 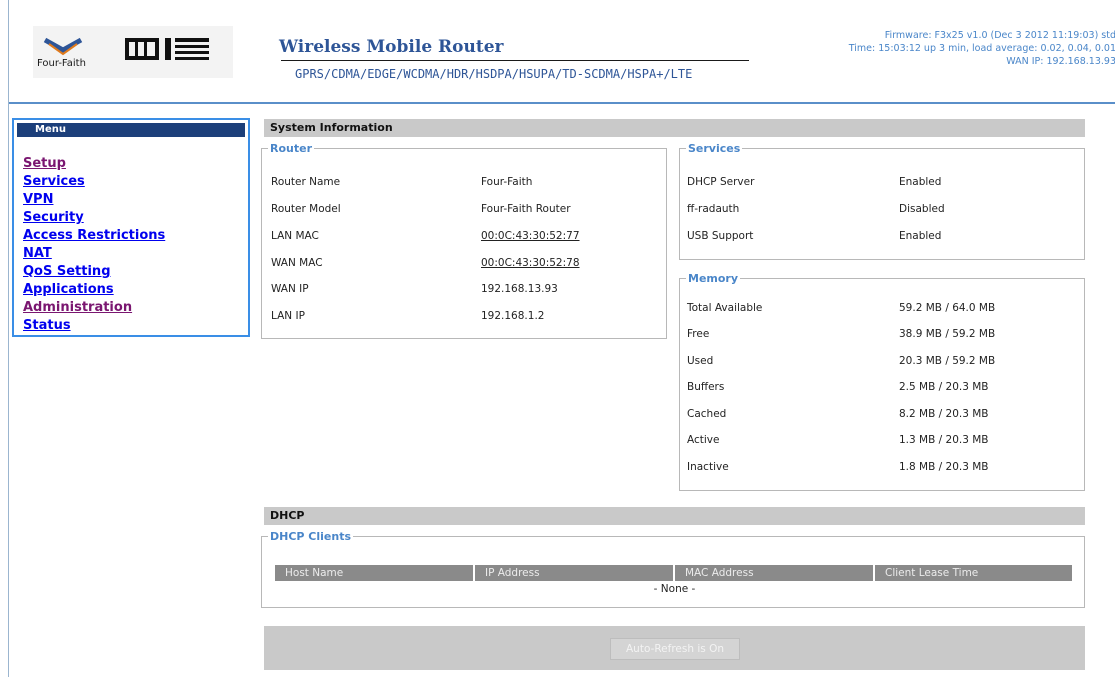 I want to click on product-title: Wireless Mobile Router, so click(x=391, y=47).